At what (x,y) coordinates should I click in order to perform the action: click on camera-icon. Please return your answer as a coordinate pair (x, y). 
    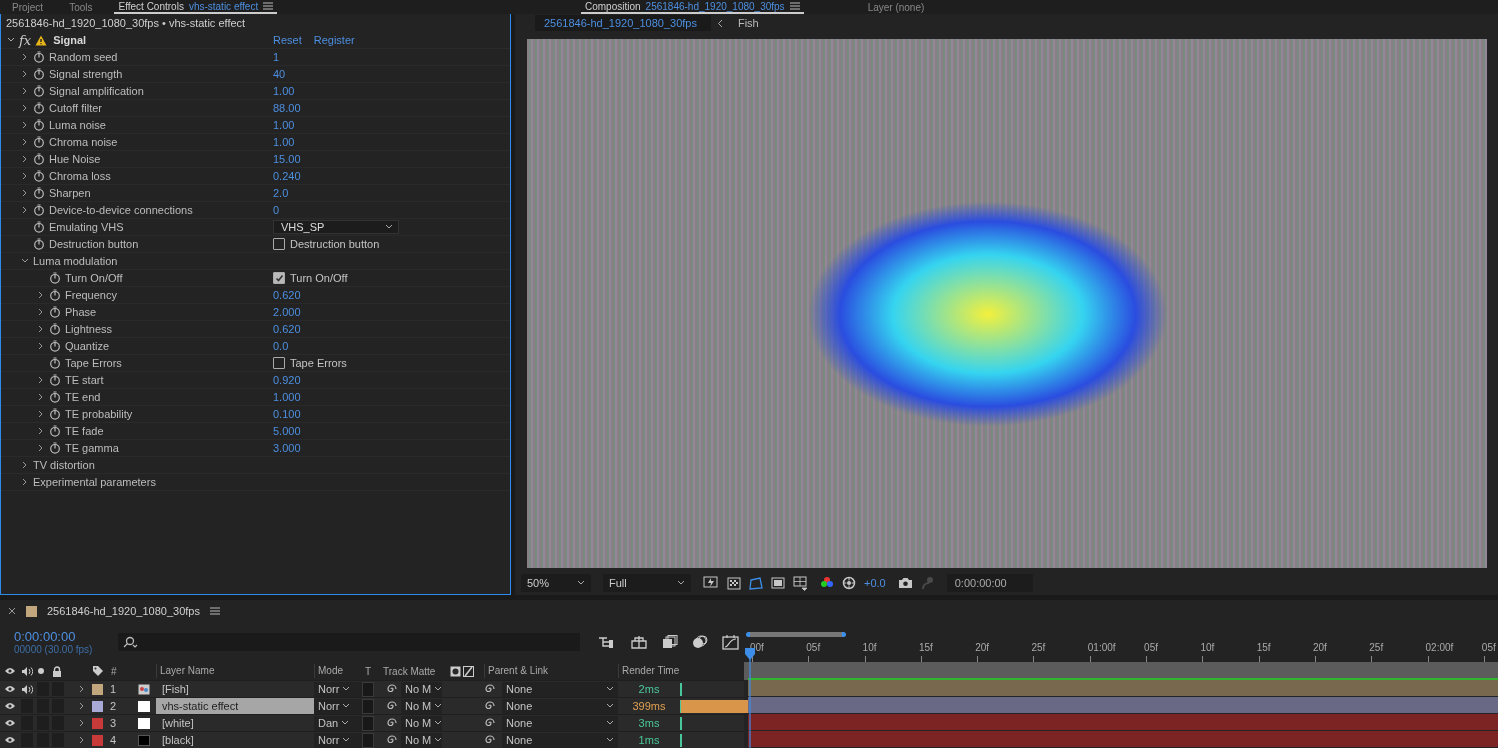
    Looking at the image, I should click on (905, 583).